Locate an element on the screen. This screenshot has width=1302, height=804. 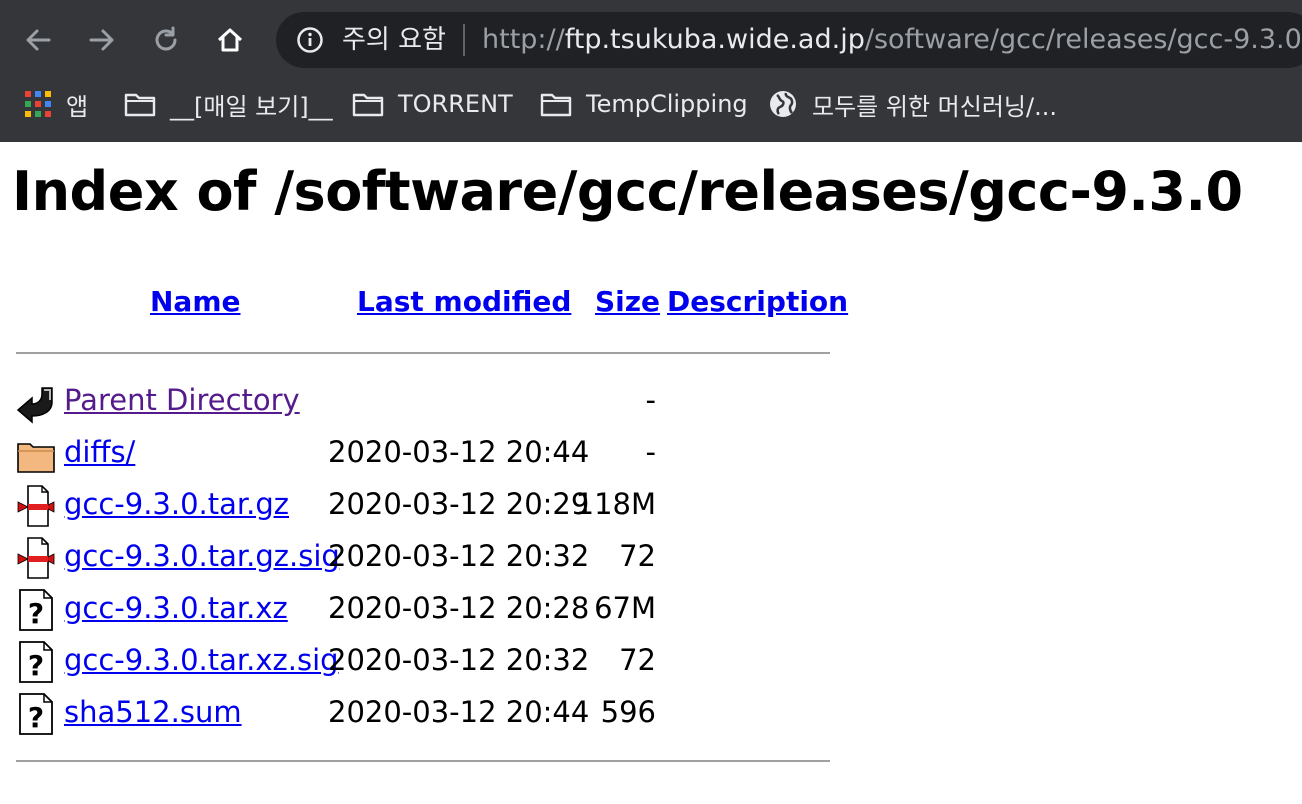
url-host: ftp.tsukuba.wide.ad.jp is located at coordinates (714, 39).